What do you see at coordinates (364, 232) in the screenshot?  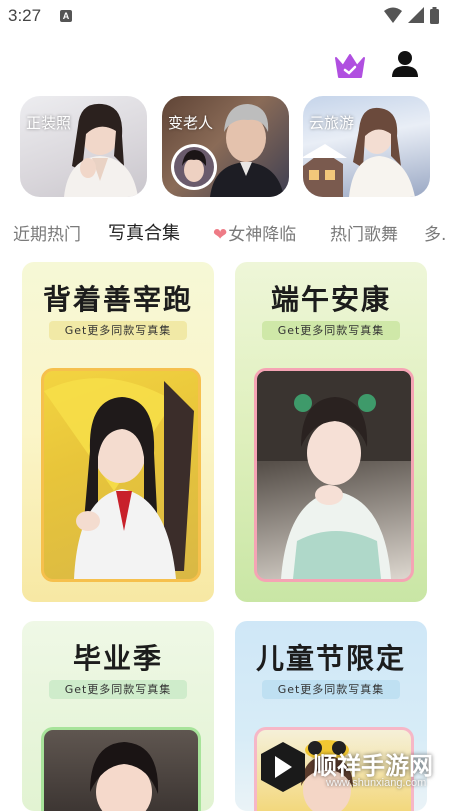 I see `tab-hot-song-dance: 热门歌舞` at bounding box center [364, 232].